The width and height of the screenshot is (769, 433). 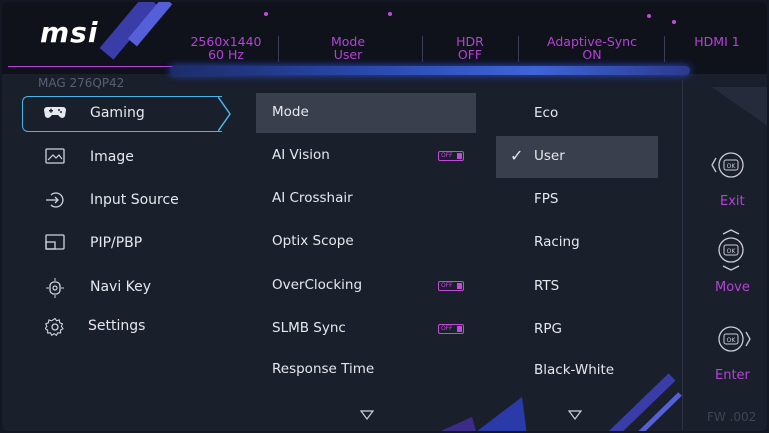 I want to click on status-adaptive-sync: Adaptive-Sync ON, so click(x=592, y=48).